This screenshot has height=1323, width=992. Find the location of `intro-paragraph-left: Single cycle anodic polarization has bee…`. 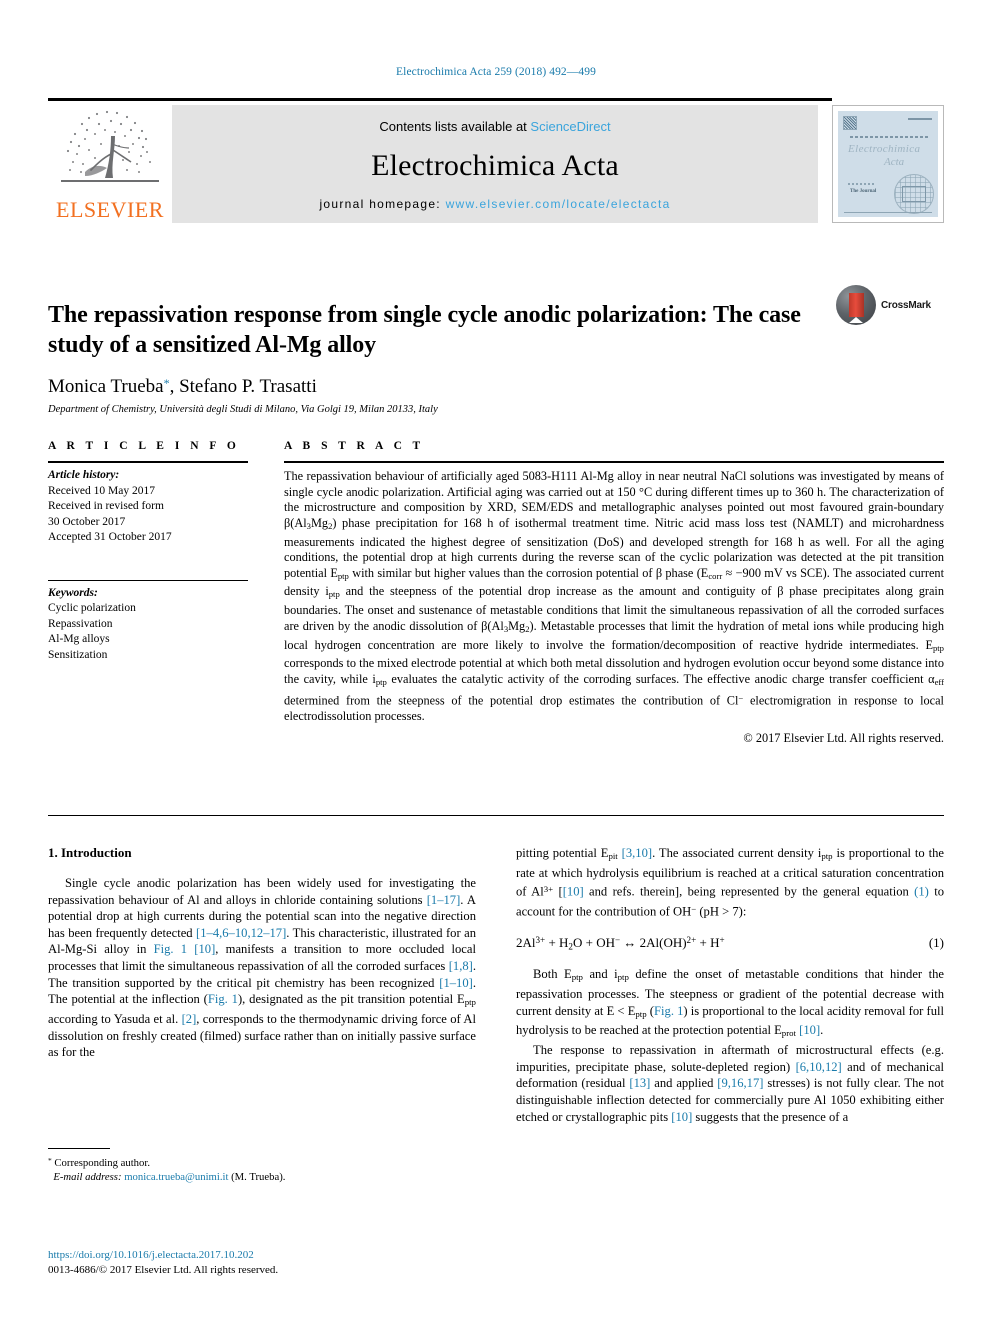

intro-paragraph-left: Single cycle anodic polarization has bee… is located at coordinates (262, 968).